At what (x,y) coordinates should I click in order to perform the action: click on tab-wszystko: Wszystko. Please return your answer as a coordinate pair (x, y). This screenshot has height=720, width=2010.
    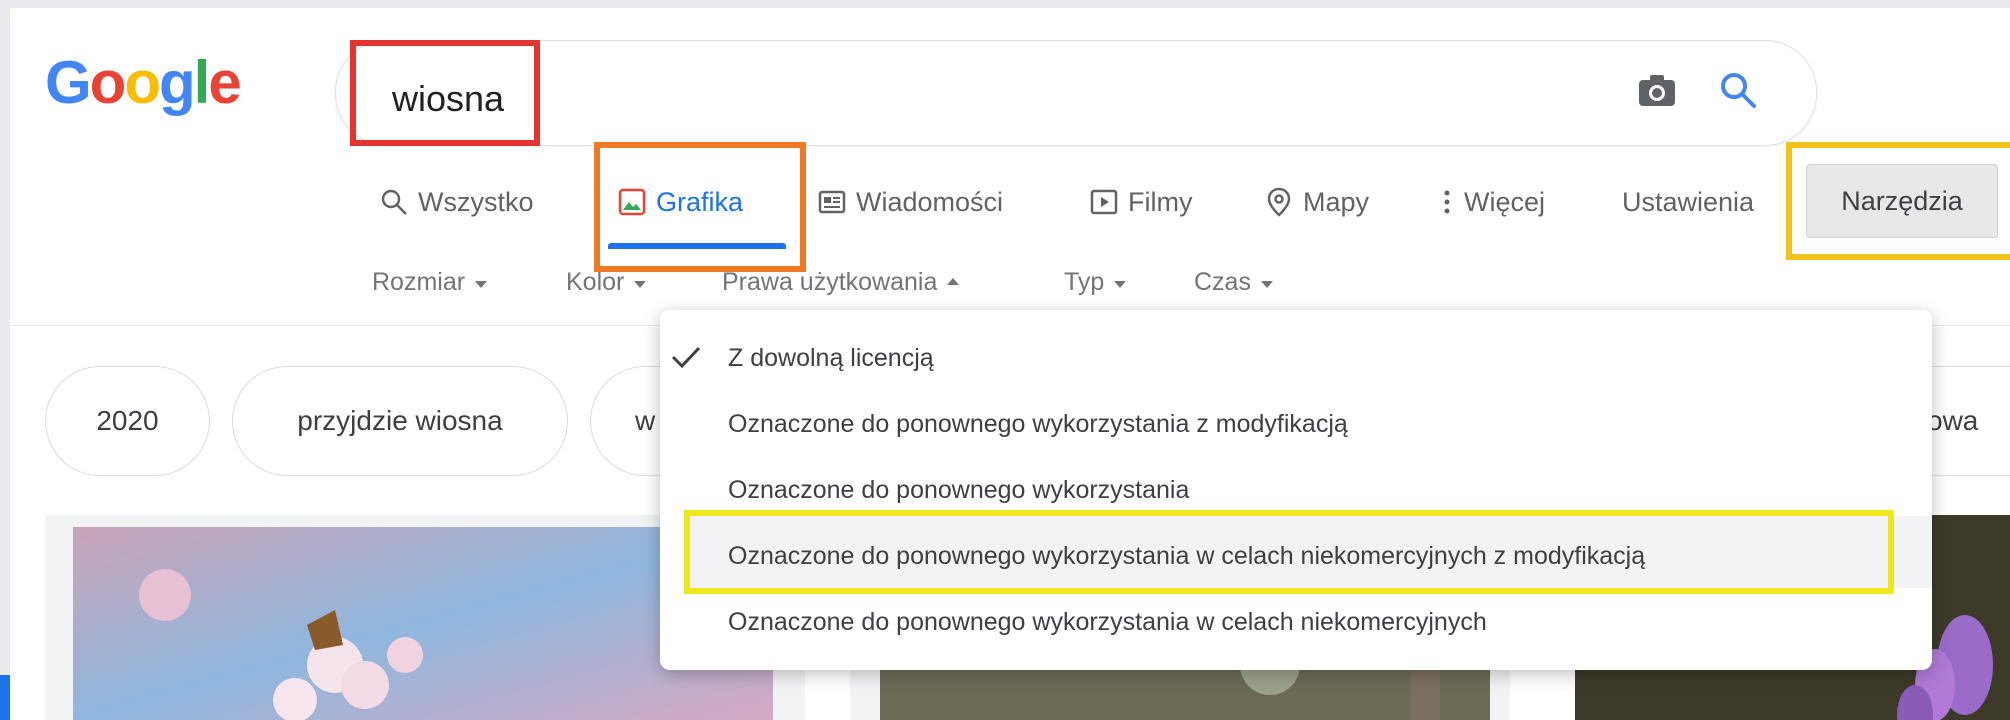
    Looking at the image, I should click on (457, 202).